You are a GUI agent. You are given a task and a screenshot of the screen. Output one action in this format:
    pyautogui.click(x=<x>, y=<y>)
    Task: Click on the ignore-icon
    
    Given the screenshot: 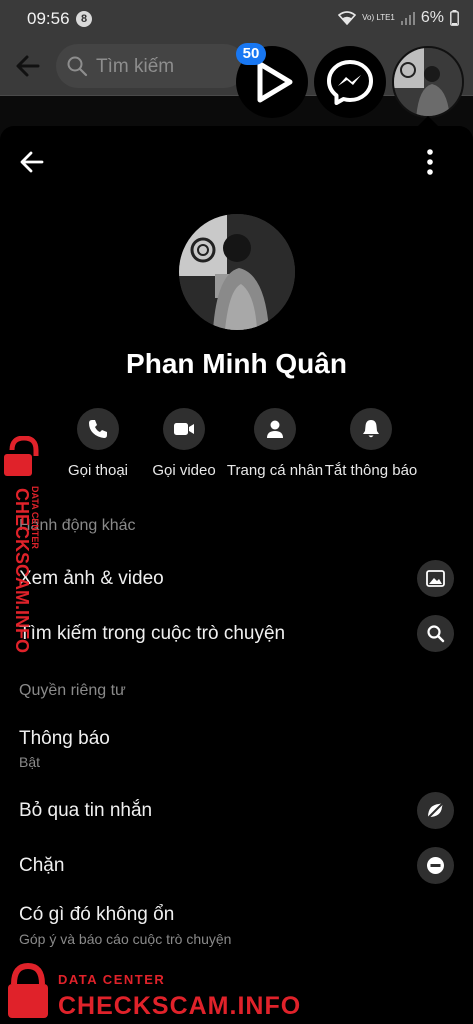 What is the action you would take?
    pyautogui.click(x=435, y=810)
    